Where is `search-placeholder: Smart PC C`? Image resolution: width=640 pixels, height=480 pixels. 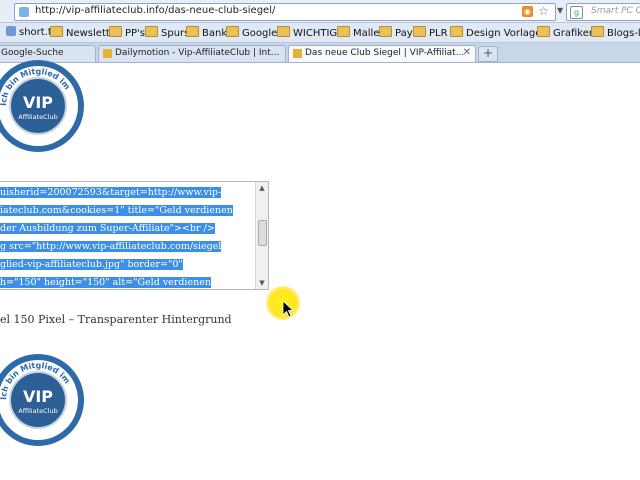
search-placeholder: Smart PC C is located at coordinates (615, 11).